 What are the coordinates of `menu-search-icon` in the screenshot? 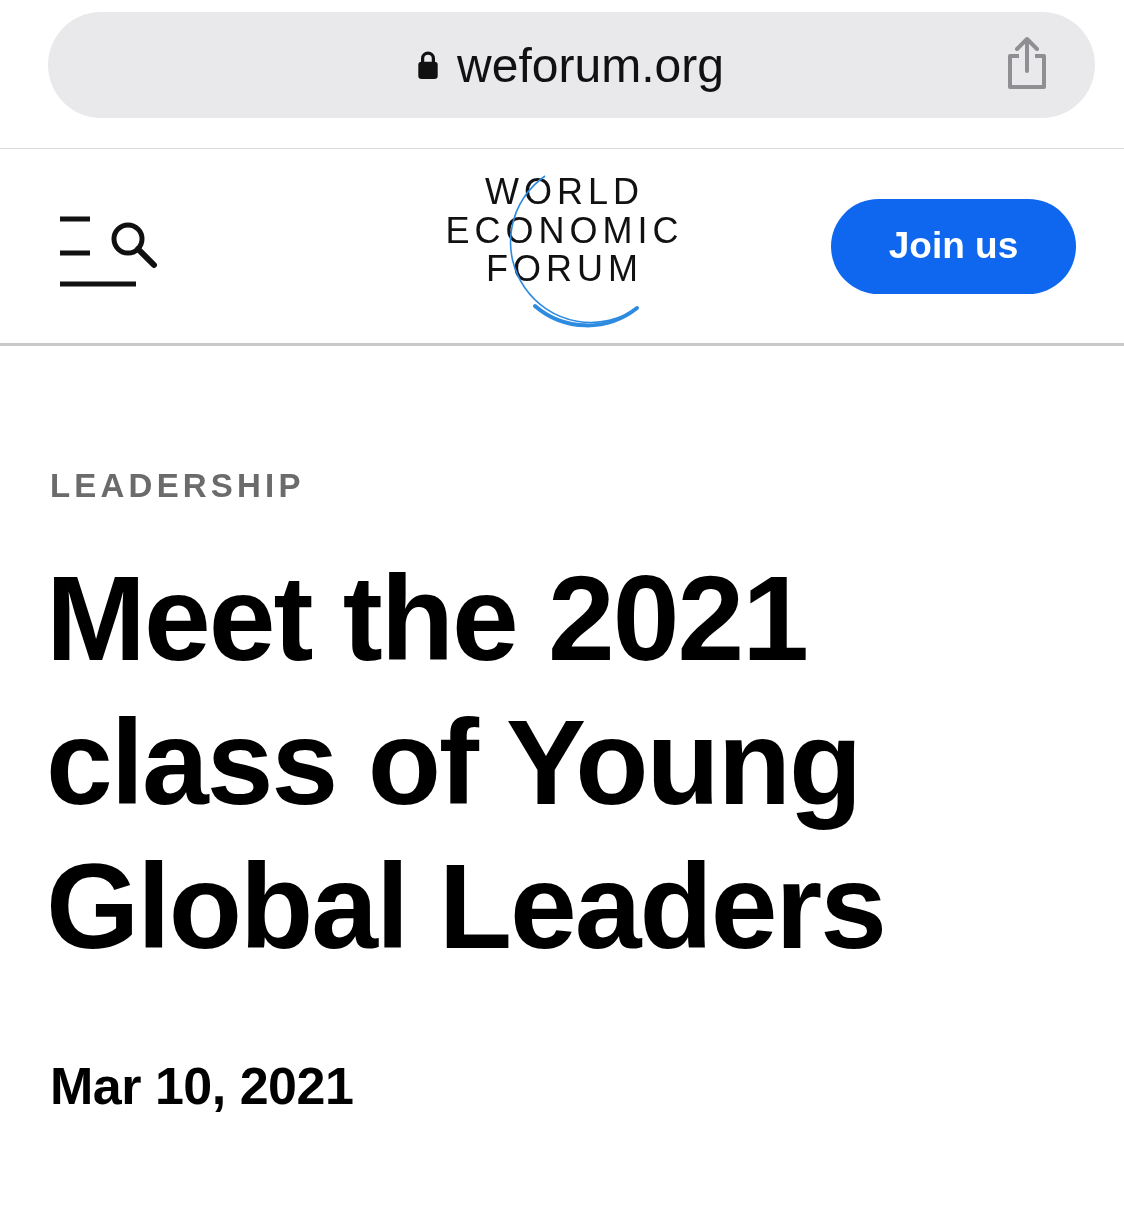 It's located at (109, 251).